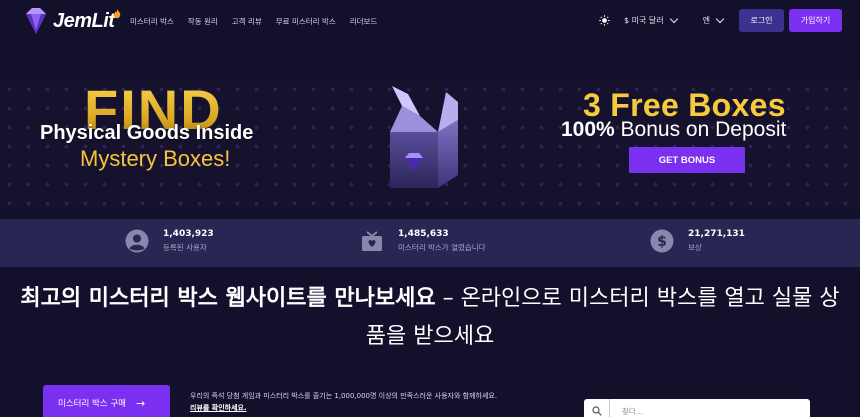 The width and height of the screenshot is (860, 417). I want to click on stat-value: 1,485,633, so click(423, 234).